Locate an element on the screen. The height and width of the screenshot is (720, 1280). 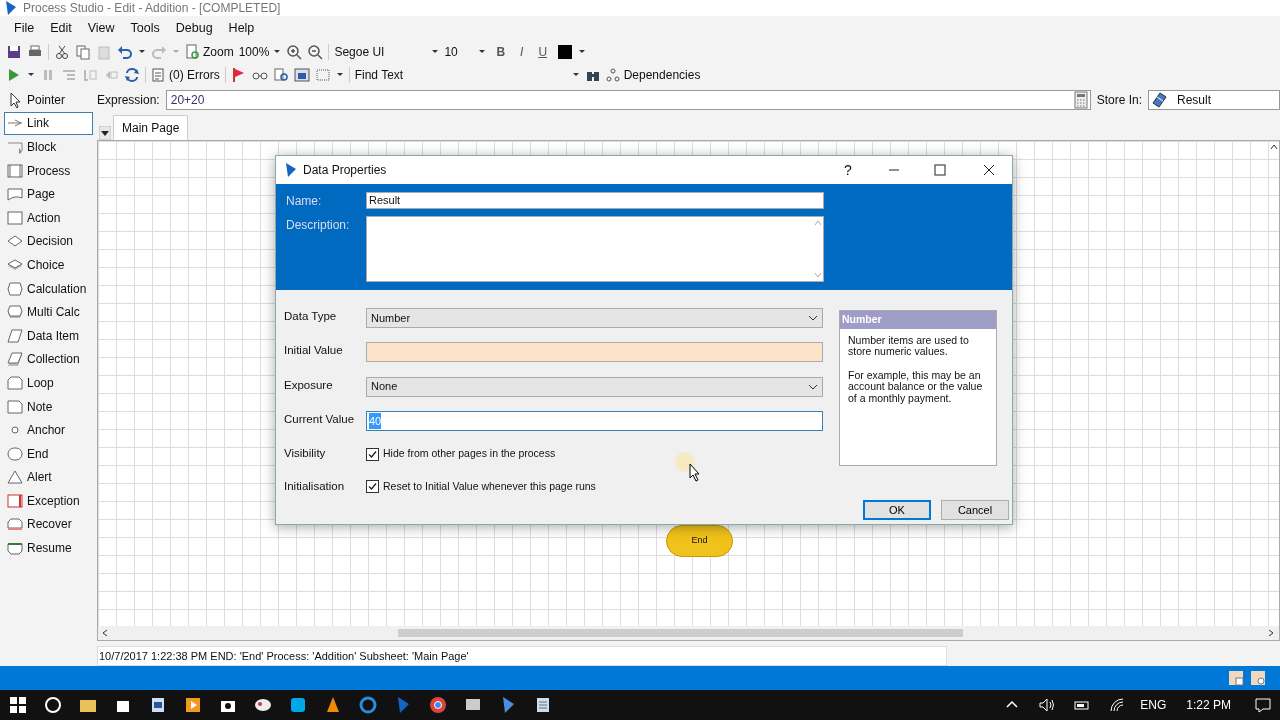
media-player-icon is located at coordinates (192, 705).